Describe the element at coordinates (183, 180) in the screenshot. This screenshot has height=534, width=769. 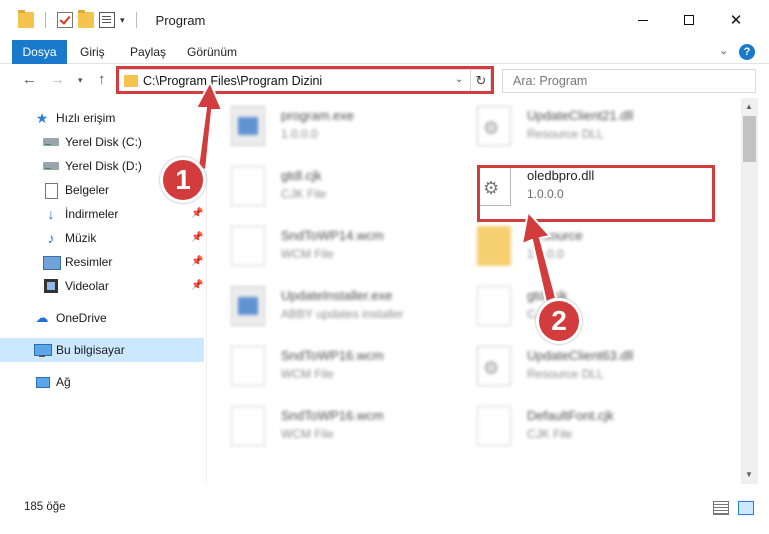
I see `step-1-badge: 1` at that location.